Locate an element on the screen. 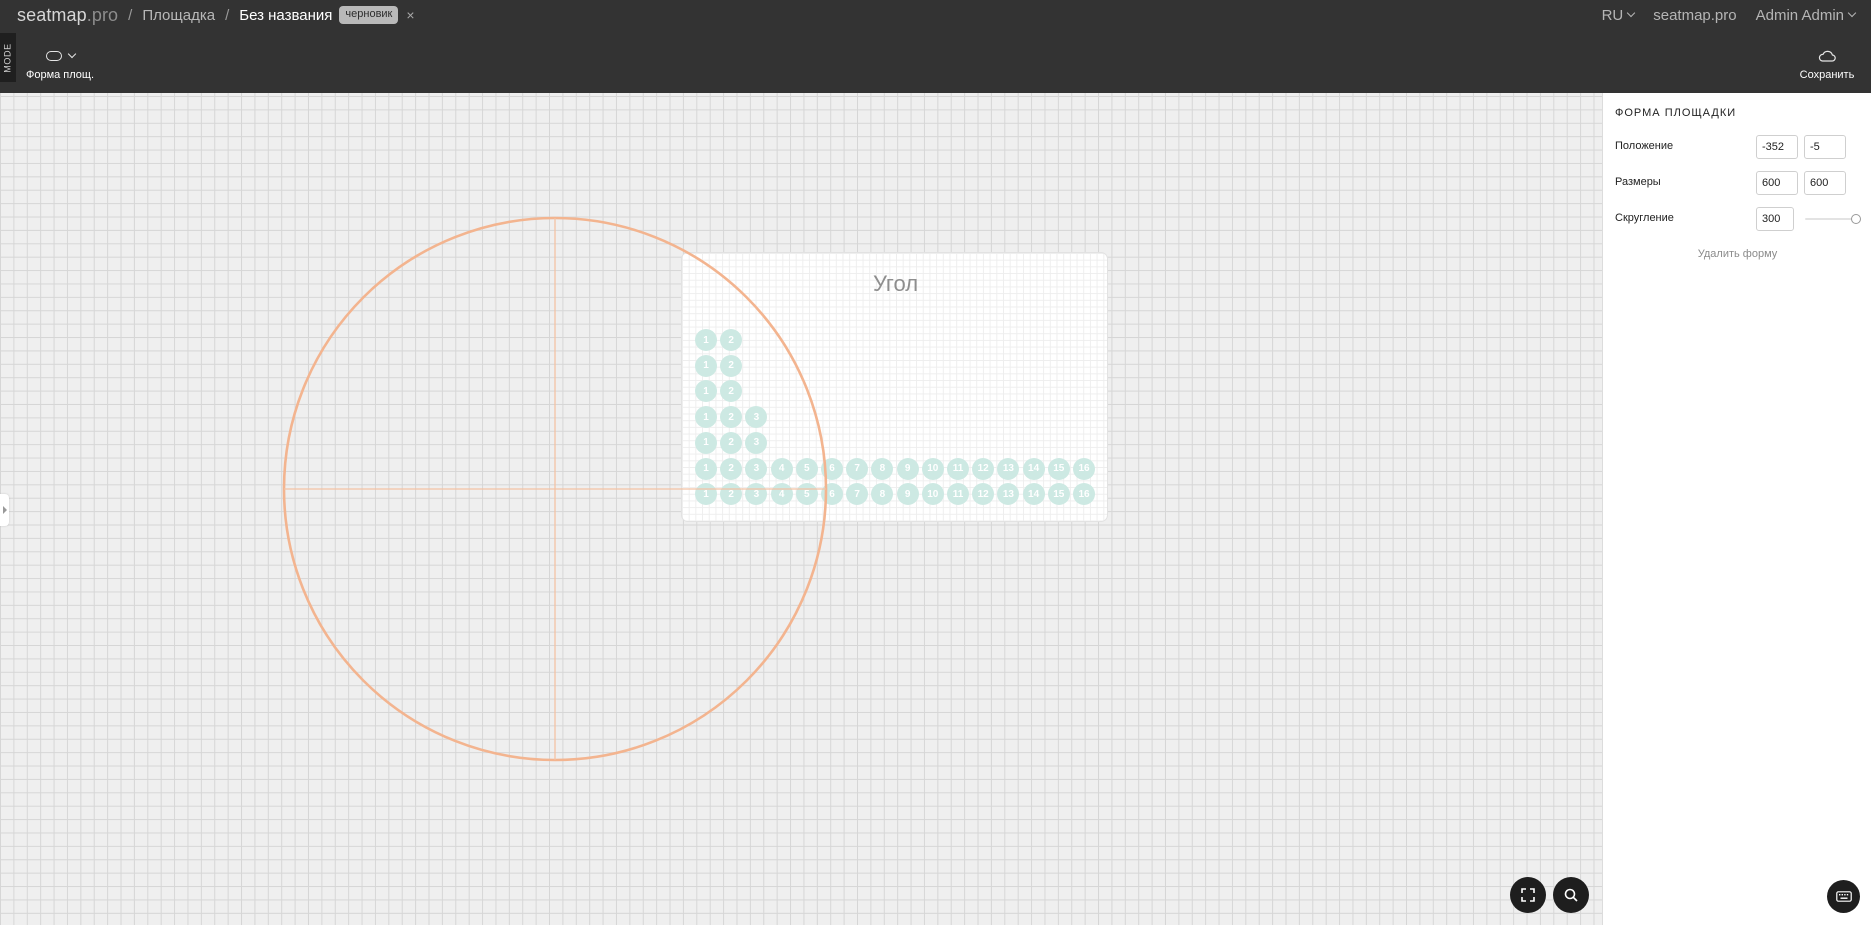 Image resolution: width=1871 pixels, height=925 pixels. size-row: Размеры is located at coordinates (1737, 183).